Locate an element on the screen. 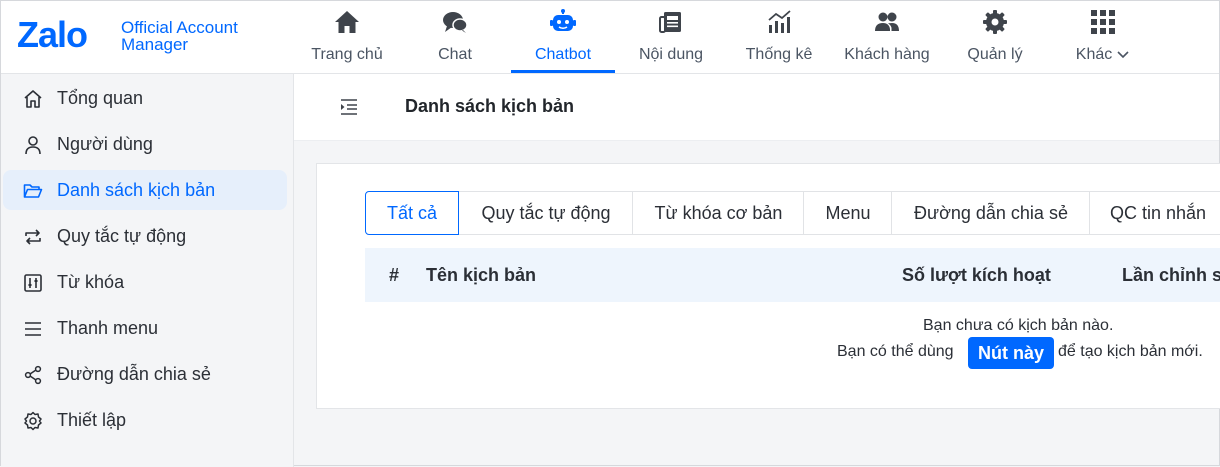 Image resolution: width=1220 pixels, height=467 pixels. bar-chart-icon is located at coordinates (779, 21).